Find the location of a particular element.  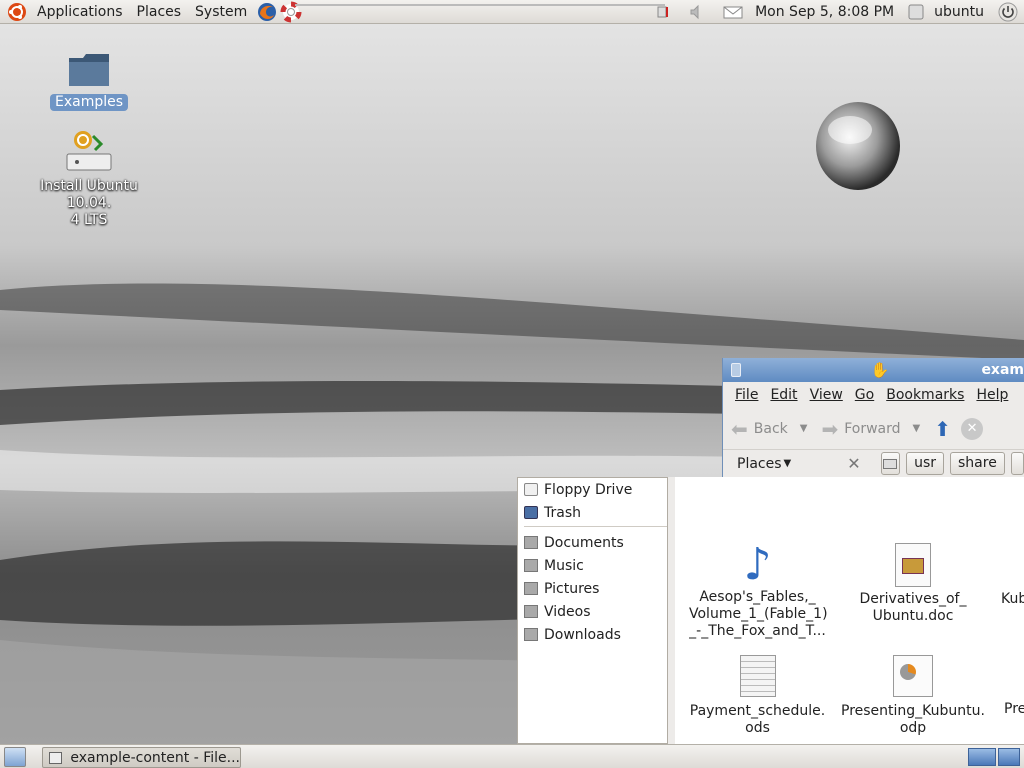

back-arrow-icon: ⬅ is located at coordinates (739, 428).